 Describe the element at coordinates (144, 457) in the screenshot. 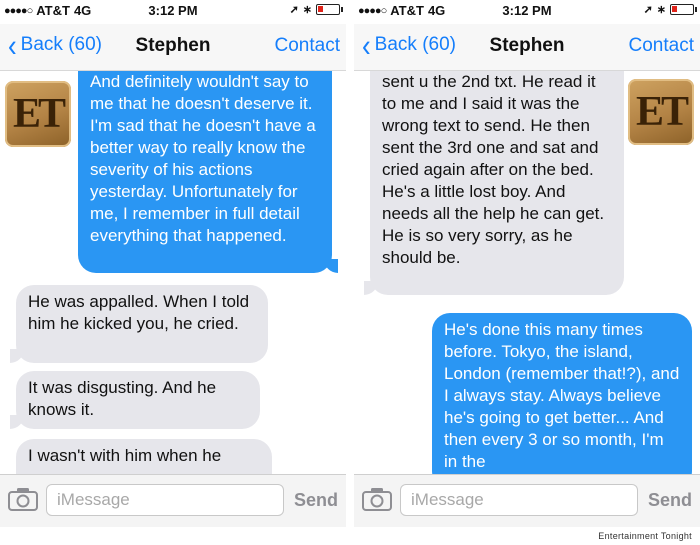

I see `incoming-message-bubble: I wasn't with him when he` at that location.